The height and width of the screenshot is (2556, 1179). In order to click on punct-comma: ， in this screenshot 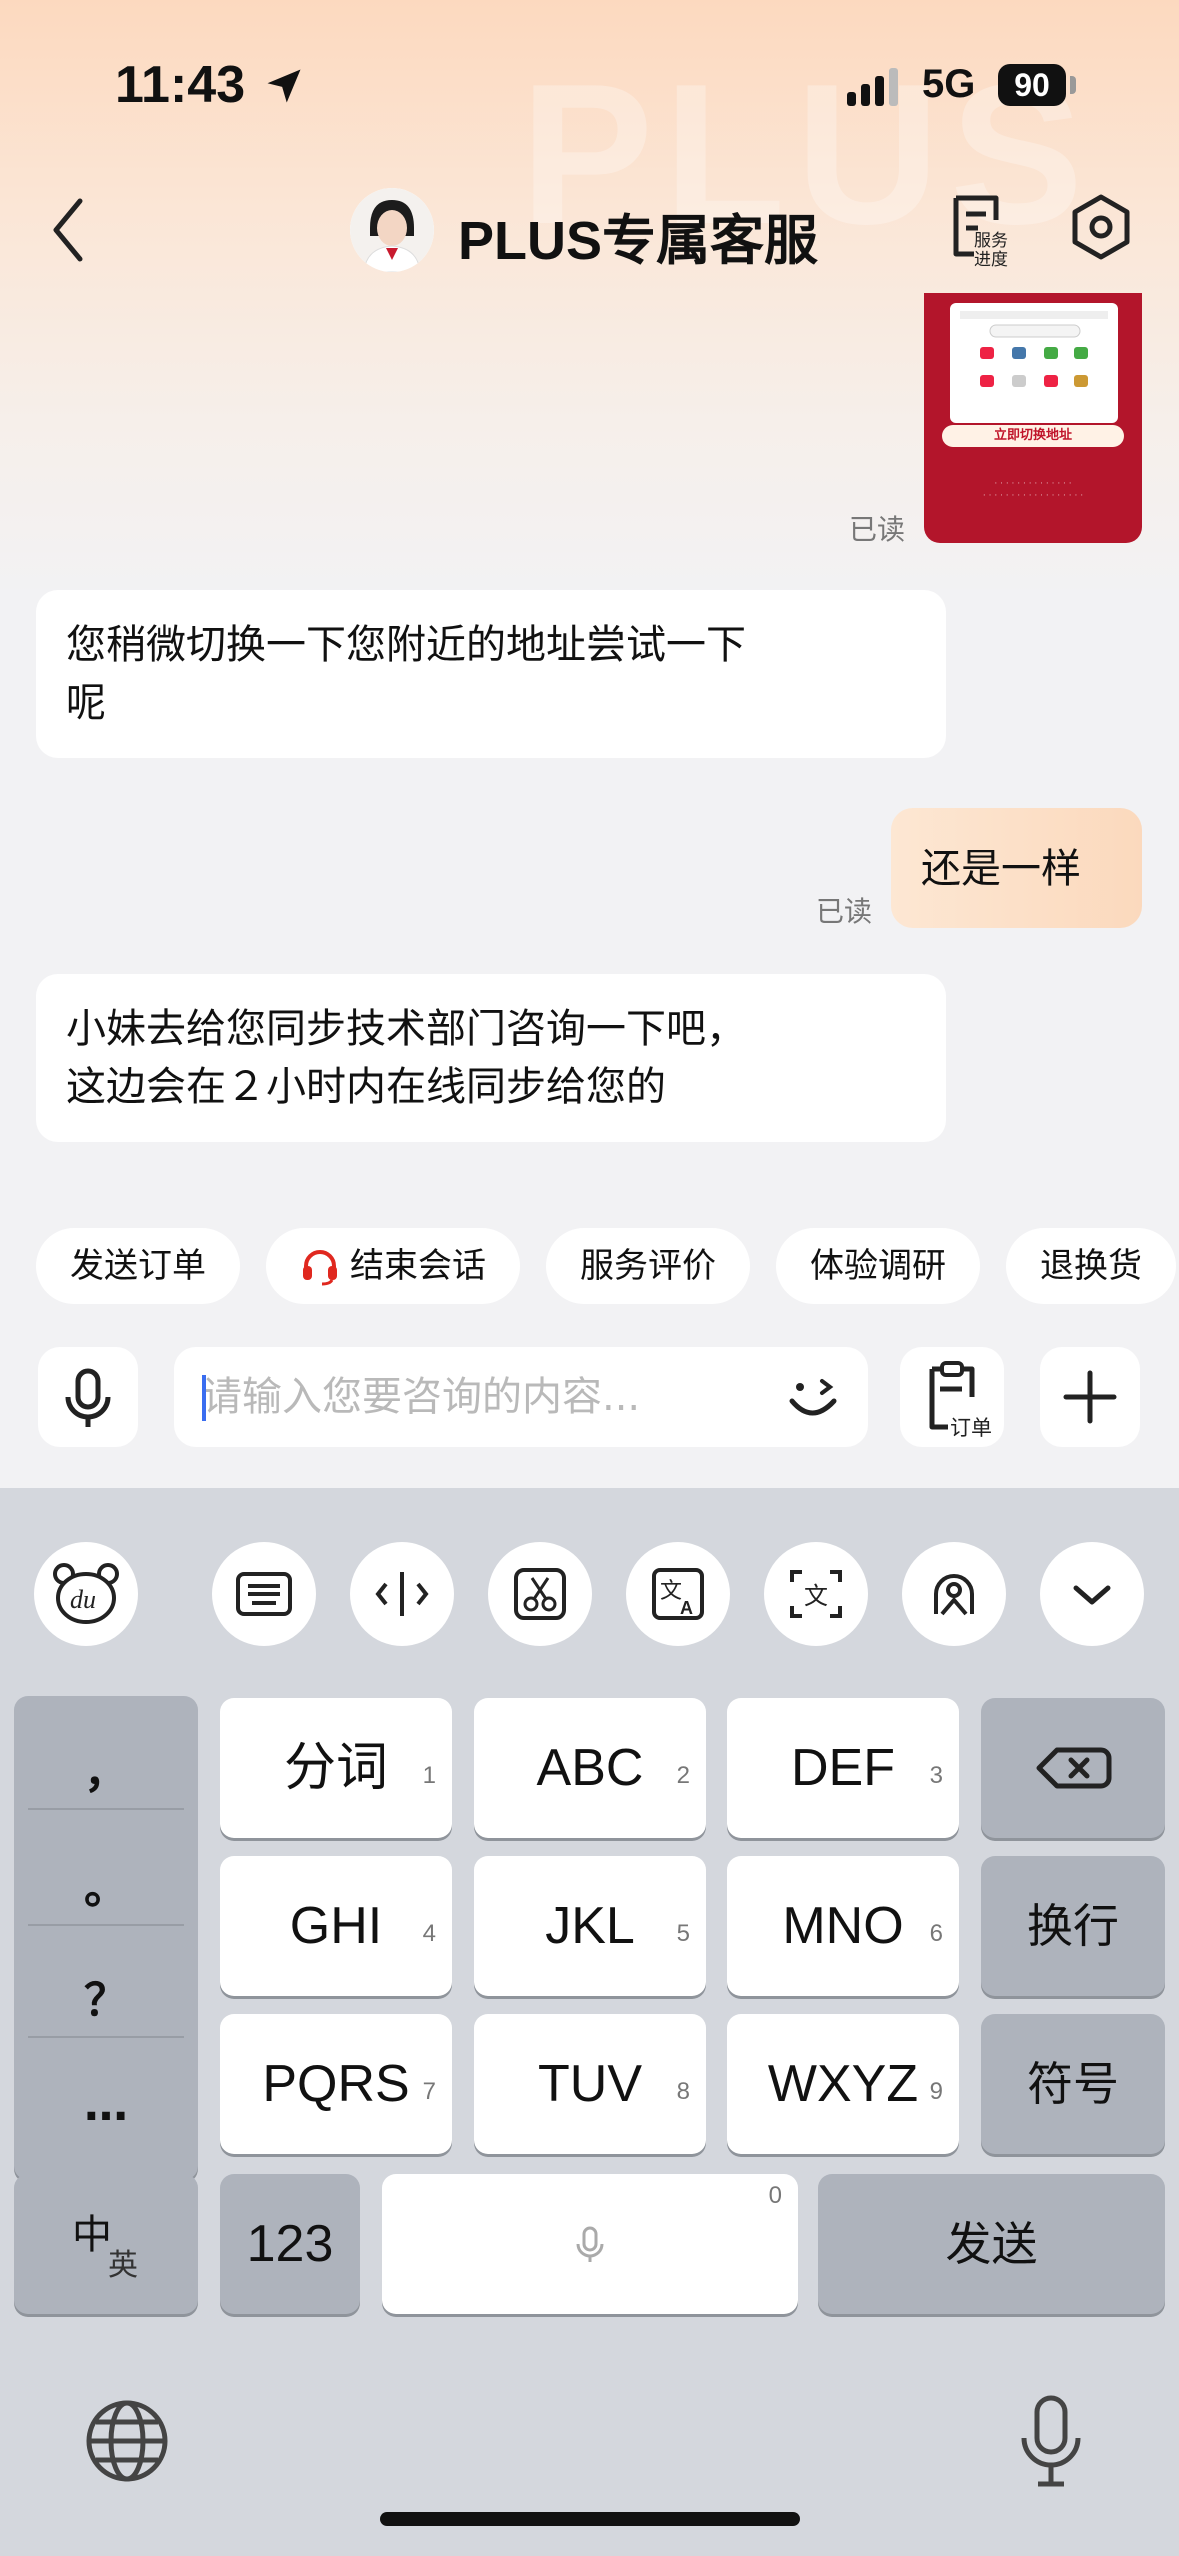, I will do `click(106, 1768)`.